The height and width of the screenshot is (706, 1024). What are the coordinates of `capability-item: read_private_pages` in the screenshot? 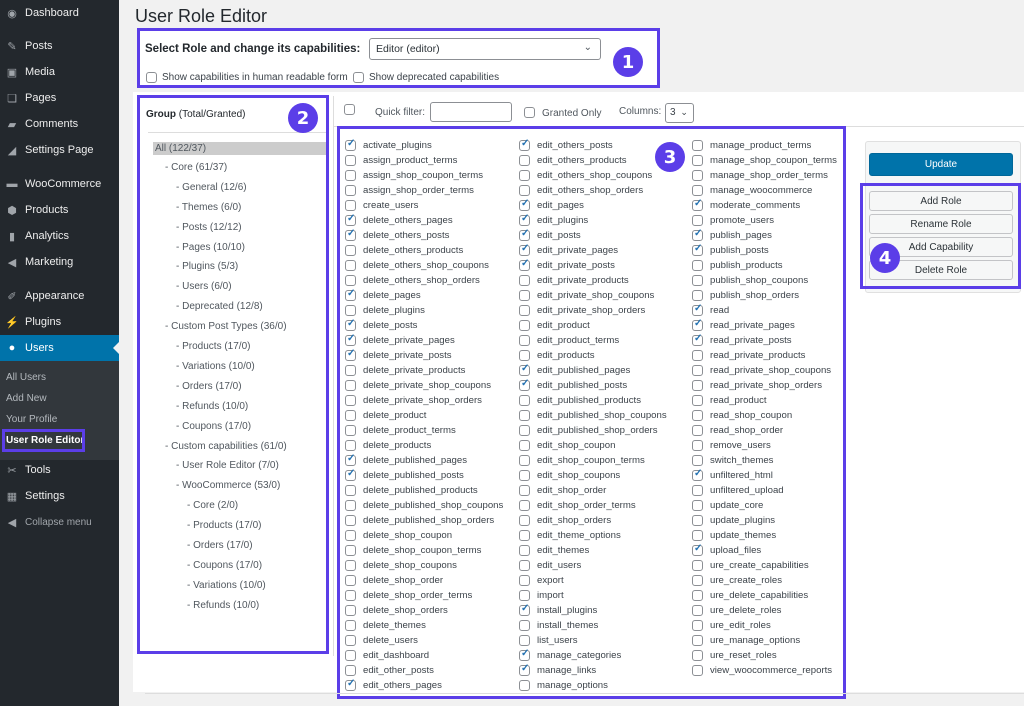 It's located at (764, 325).